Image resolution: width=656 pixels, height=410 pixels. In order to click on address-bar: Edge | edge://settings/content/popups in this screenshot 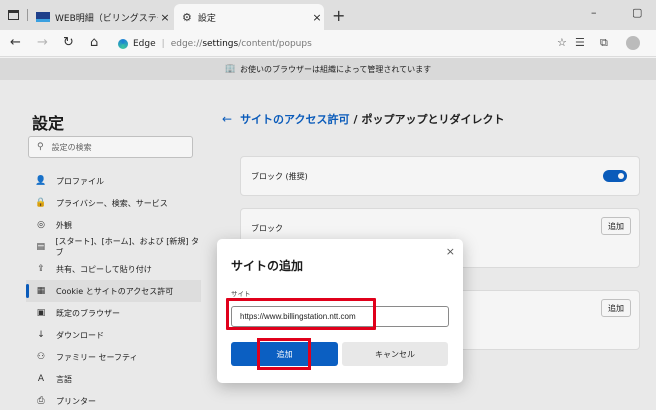, I will do `click(328, 43)`.